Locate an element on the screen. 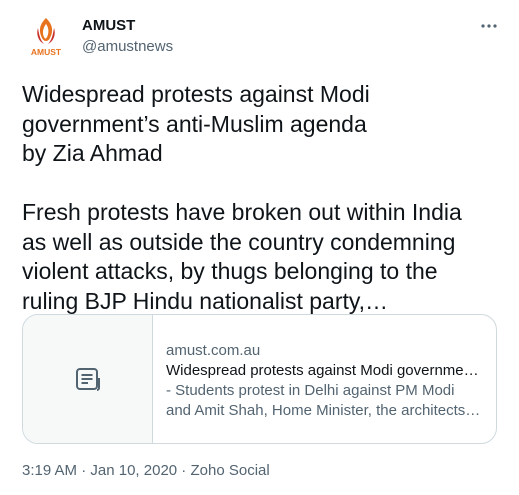 The width and height of the screenshot is (519, 495). amust-logo-icon: AMUST is located at coordinates (46, 37).